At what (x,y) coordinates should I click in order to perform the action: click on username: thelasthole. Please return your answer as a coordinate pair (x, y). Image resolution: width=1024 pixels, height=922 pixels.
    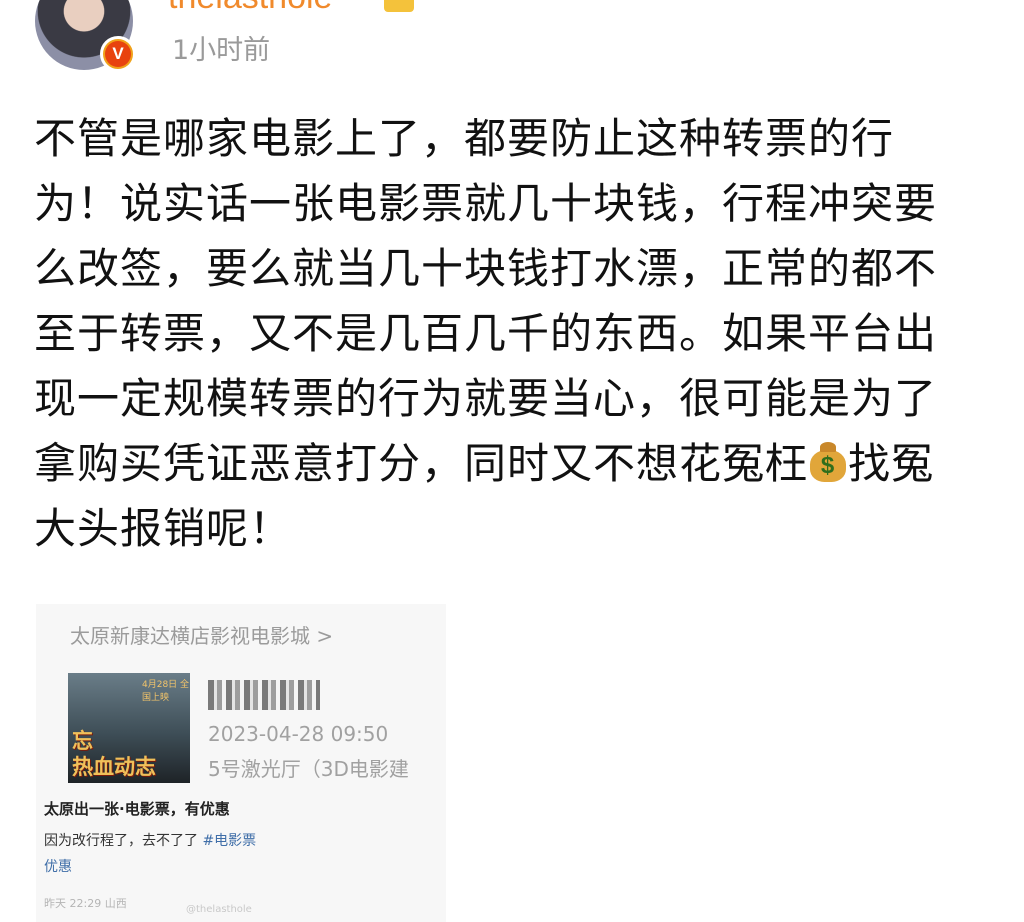
    Looking at the image, I should click on (250, 8).